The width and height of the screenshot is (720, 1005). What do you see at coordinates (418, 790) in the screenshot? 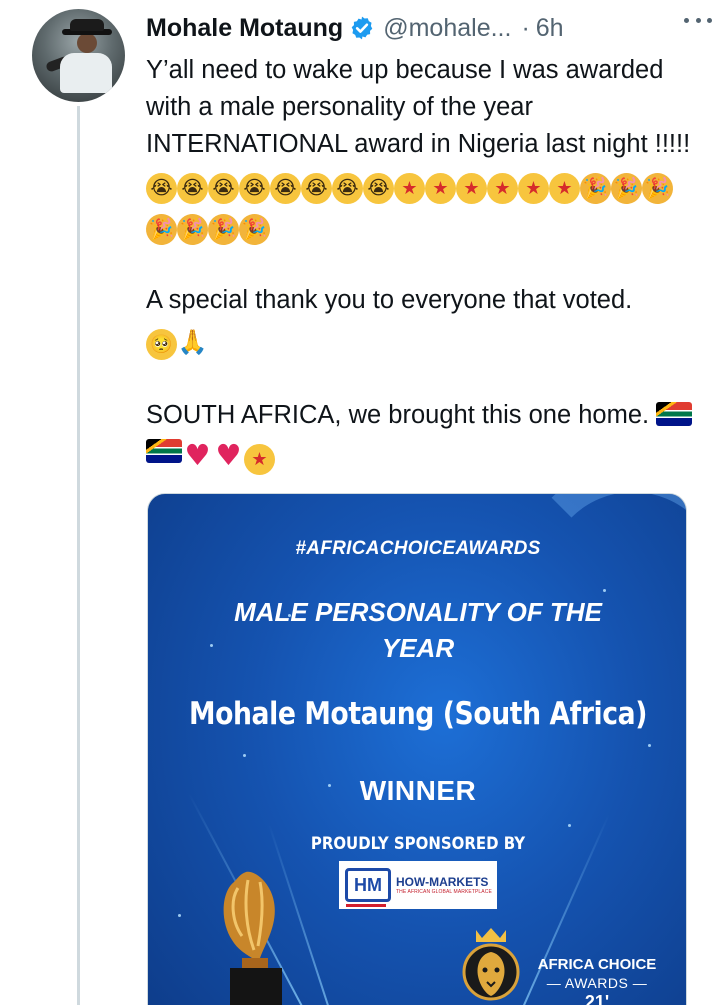
I see `award-result: WINNER` at bounding box center [418, 790].